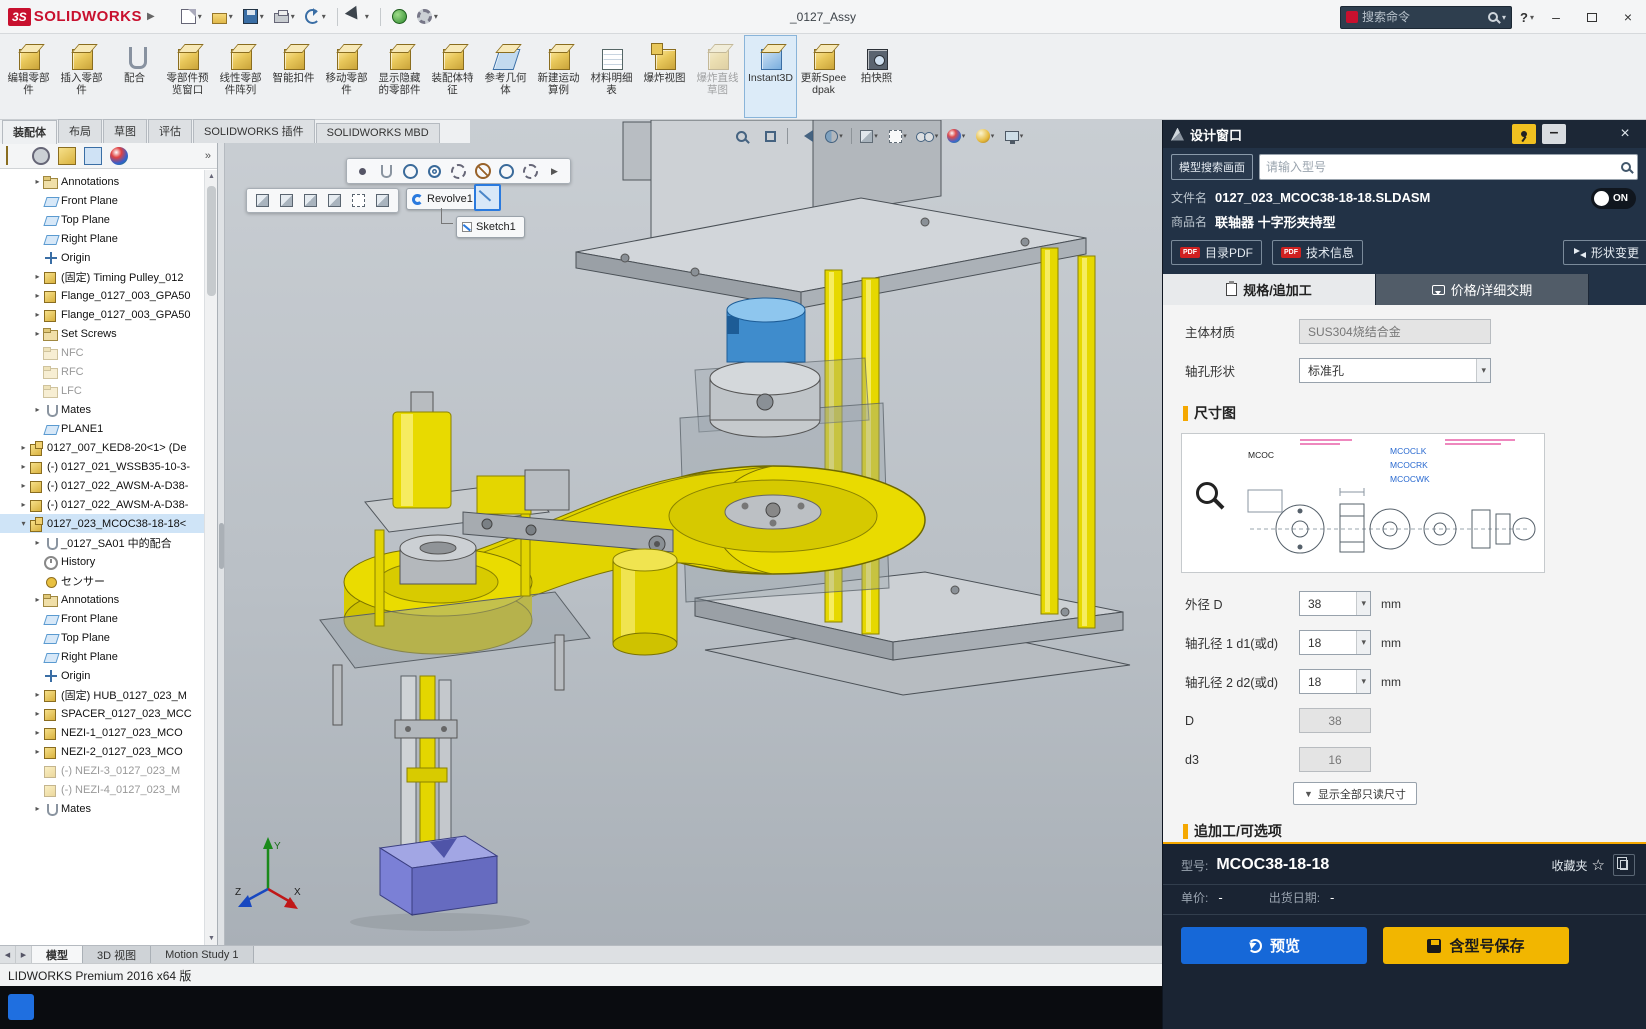 The width and height of the screenshot is (1646, 1029). Describe the element at coordinates (1554, 134) in the screenshot. I see `panel-minimize-button: –` at that location.